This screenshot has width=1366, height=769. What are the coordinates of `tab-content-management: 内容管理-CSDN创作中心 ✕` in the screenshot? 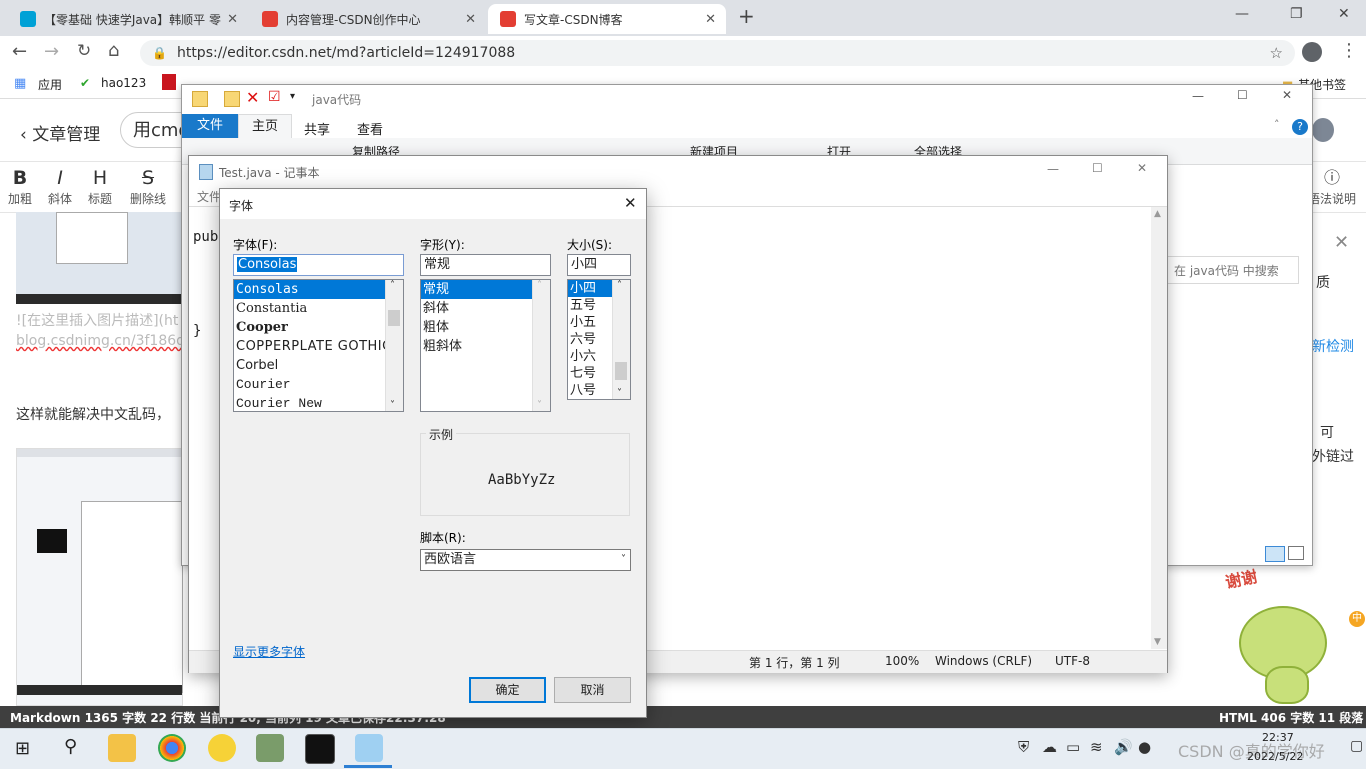 It's located at (368, 19).